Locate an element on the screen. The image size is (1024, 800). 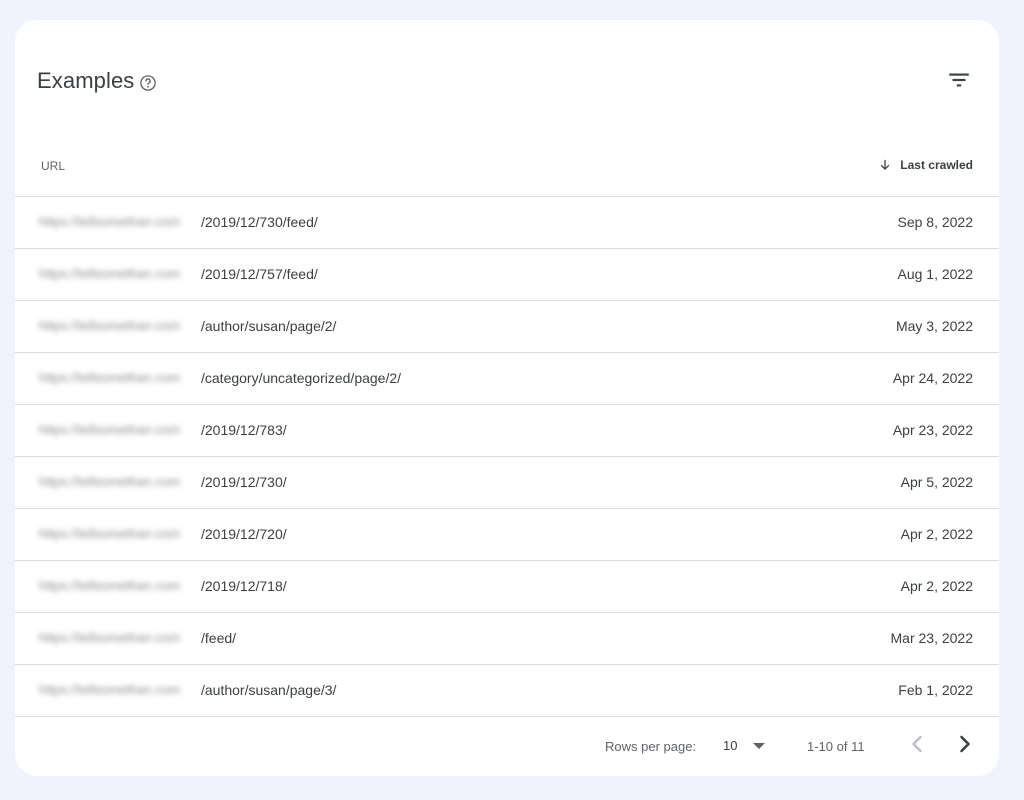
arrow-down-icon is located at coordinates (885, 164).